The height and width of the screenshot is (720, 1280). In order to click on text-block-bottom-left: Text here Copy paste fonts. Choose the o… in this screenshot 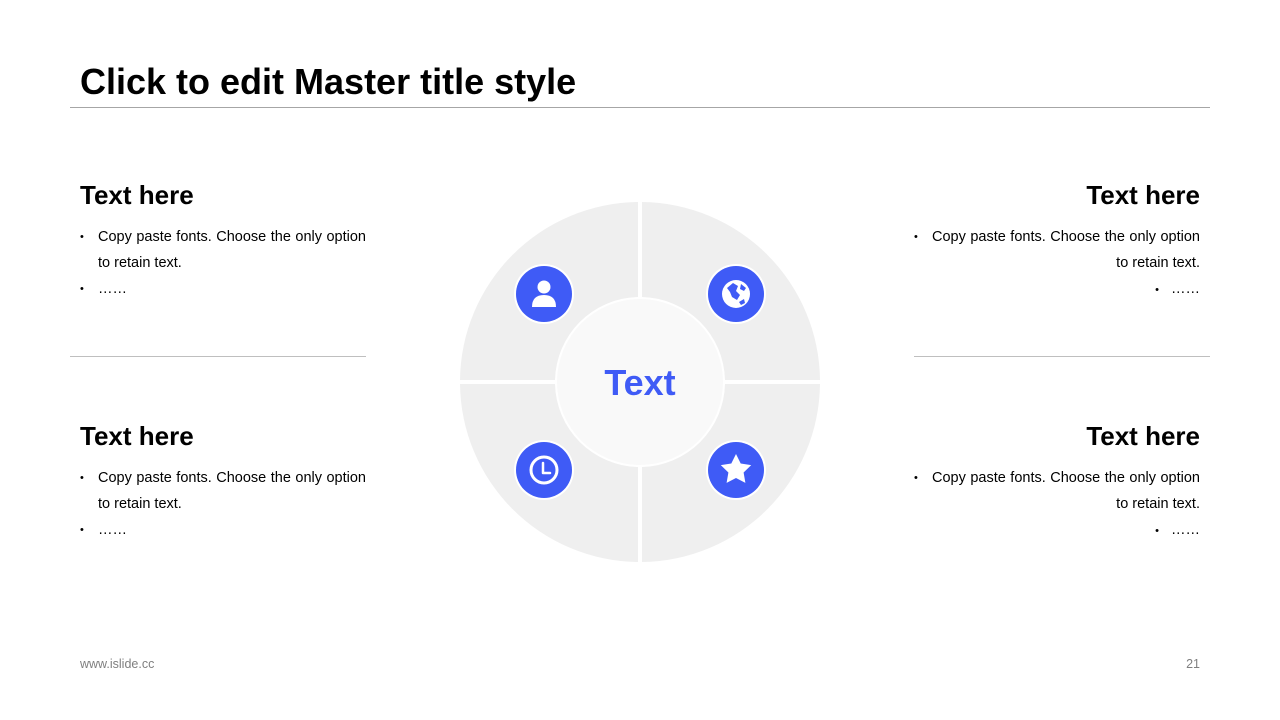, I will do `click(223, 481)`.